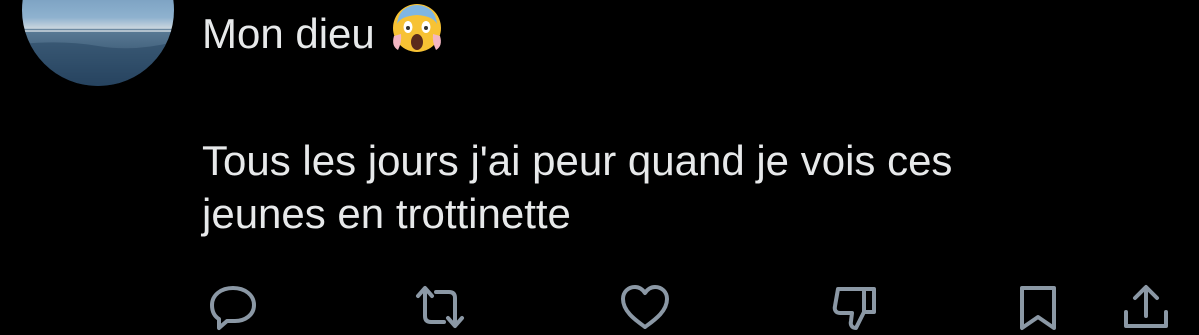 This screenshot has width=1199, height=335. I want to click on thumbs-down-icon, so click(854, 308).